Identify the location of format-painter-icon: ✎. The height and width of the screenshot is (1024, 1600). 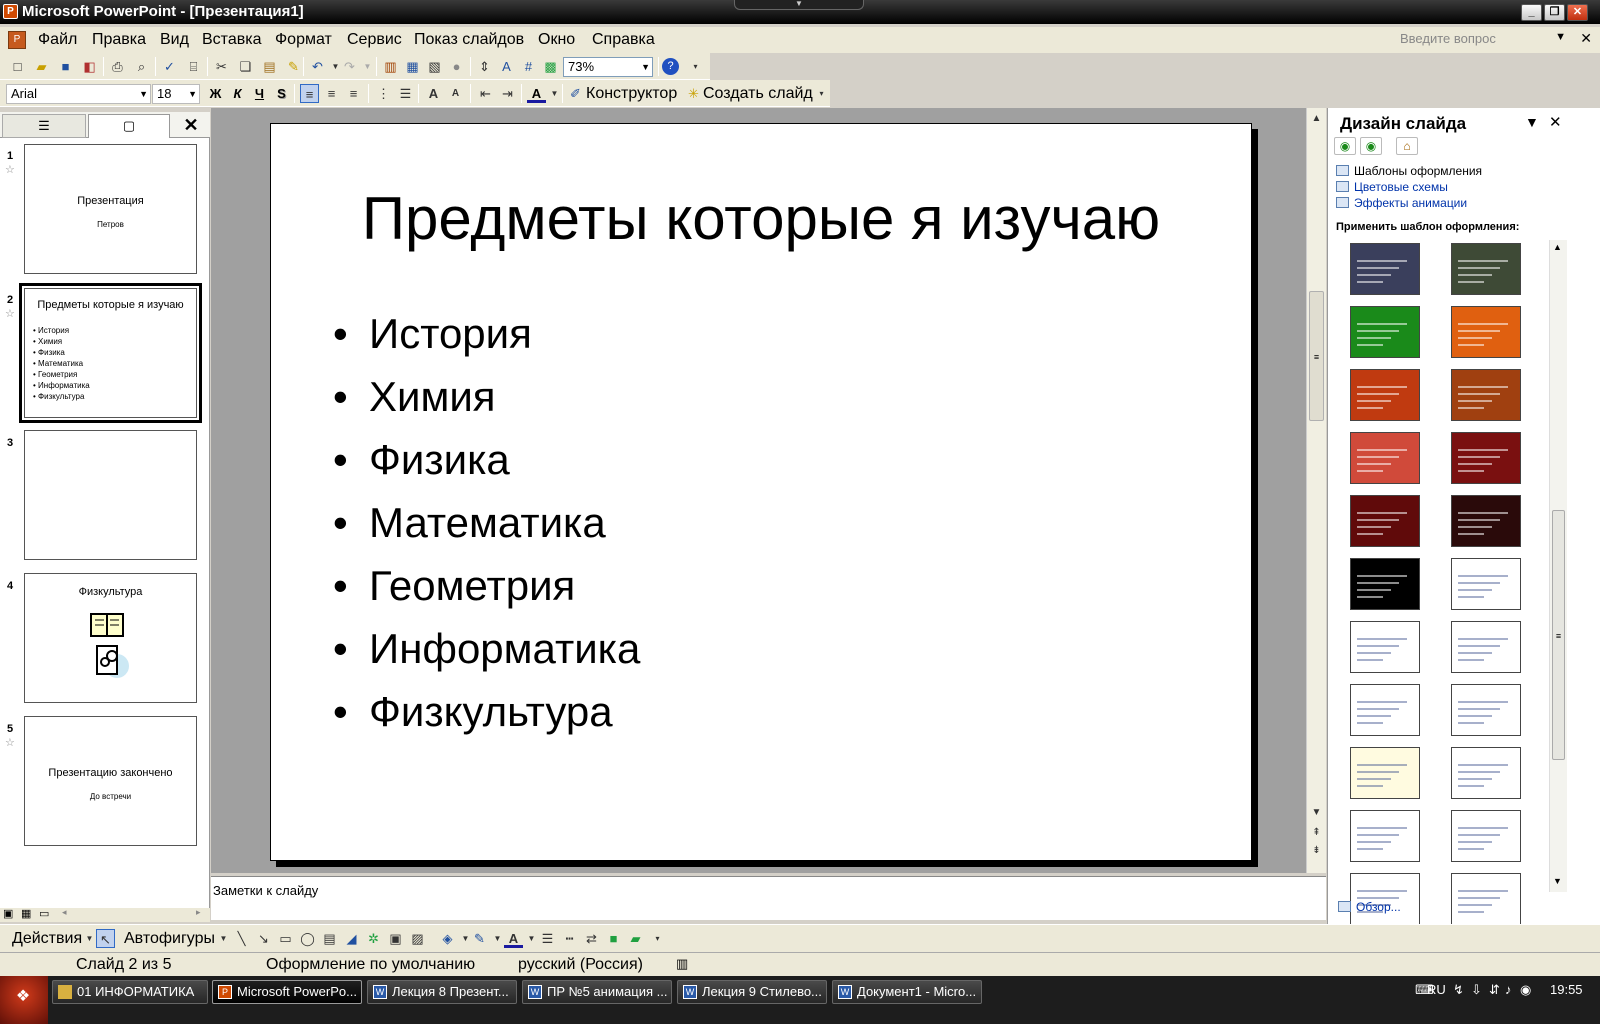
(293, 66).